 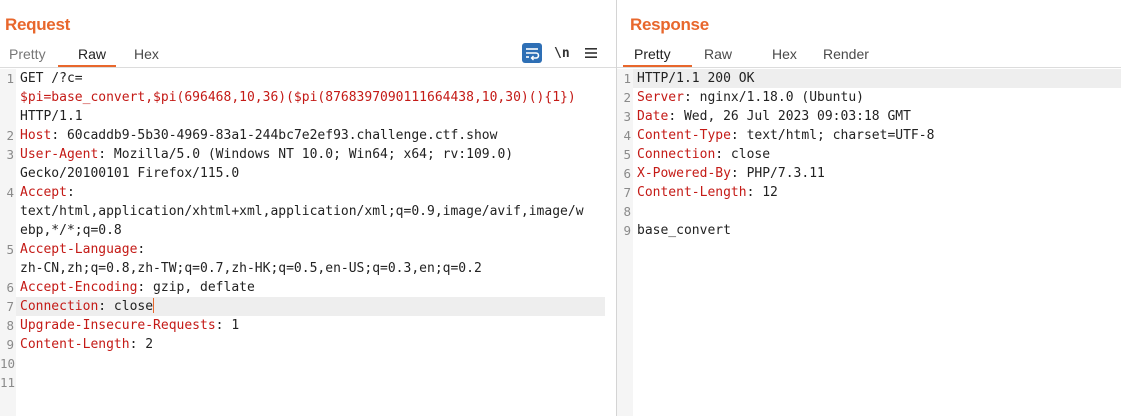 I want to click on request-header-accept-language: Accept-Language:, so click(x=82, y=249).